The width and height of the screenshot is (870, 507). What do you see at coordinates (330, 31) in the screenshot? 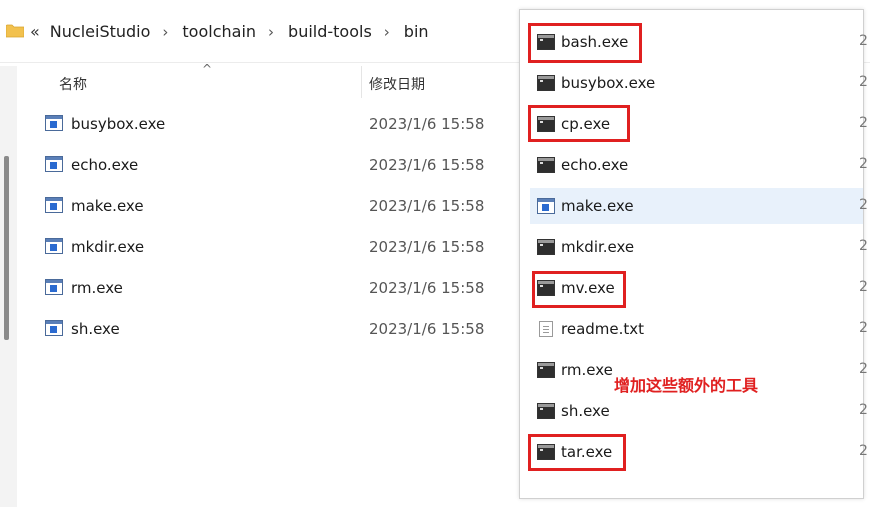
I see `breadcrumb-item: build-tools` at bounding box center [330, 31].